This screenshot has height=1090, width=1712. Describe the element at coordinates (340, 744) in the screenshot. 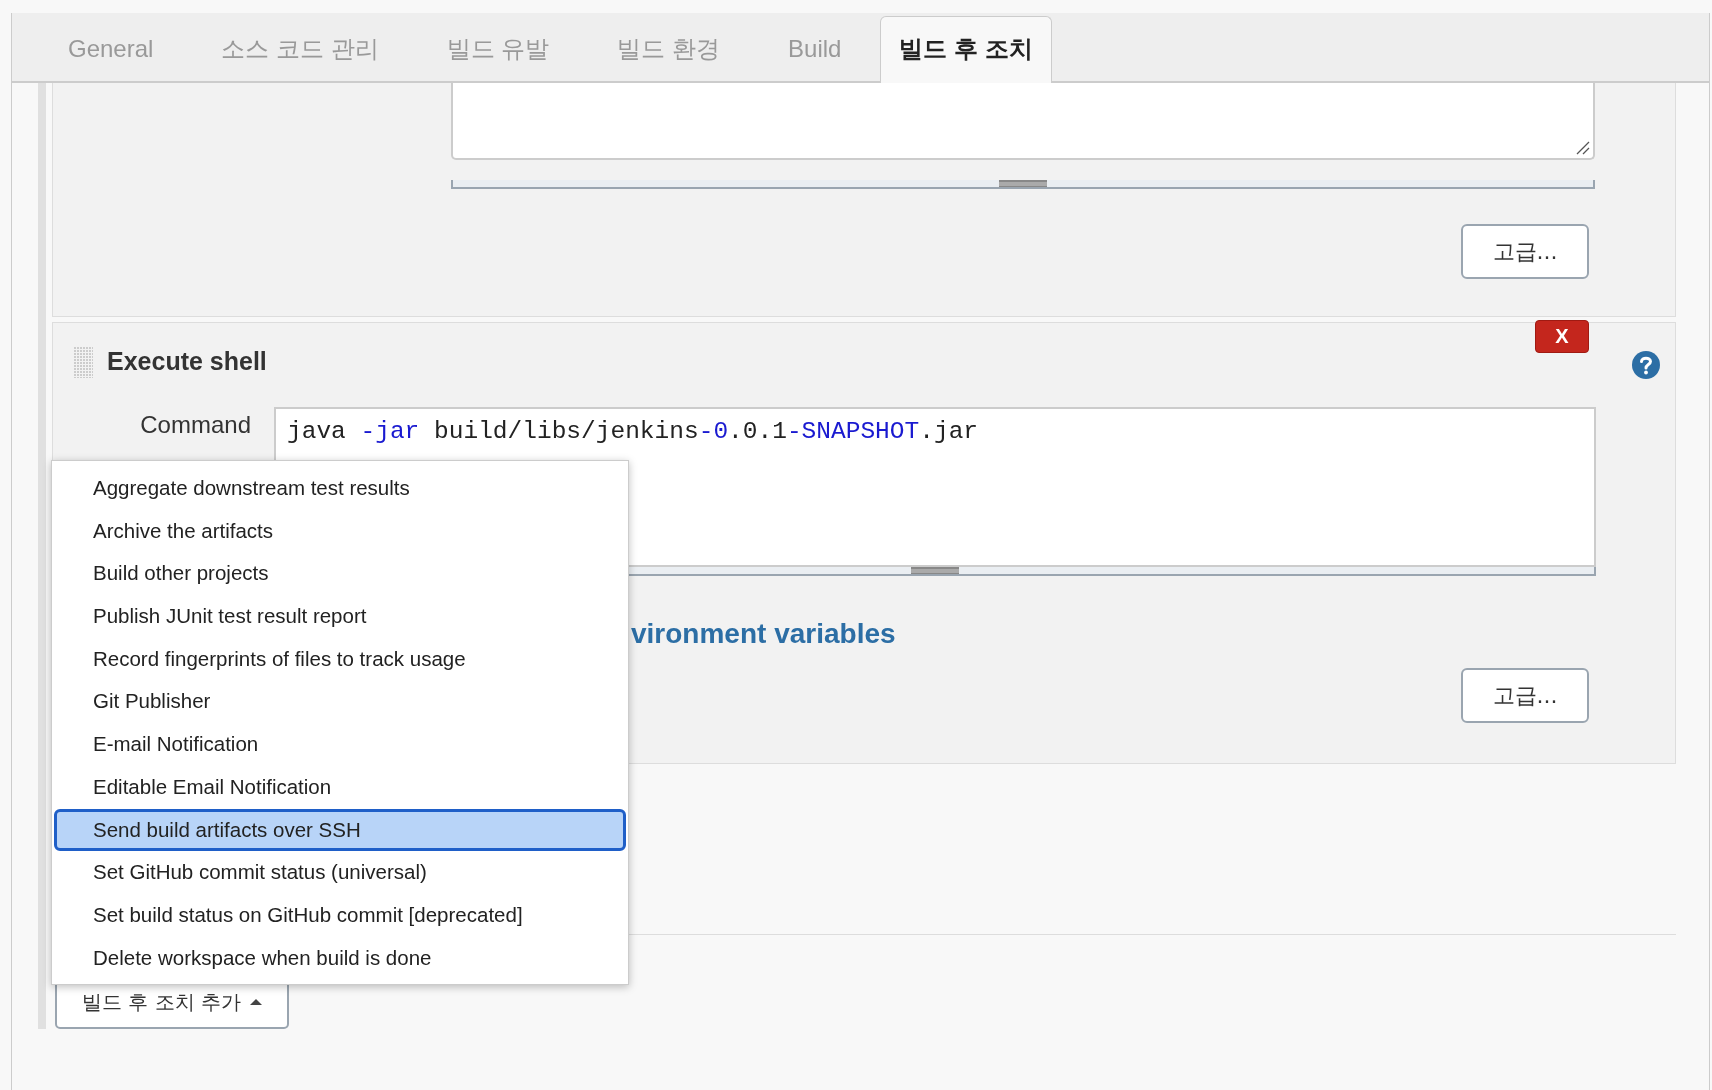

I see `menu-item: E-mail Notification` at that location.